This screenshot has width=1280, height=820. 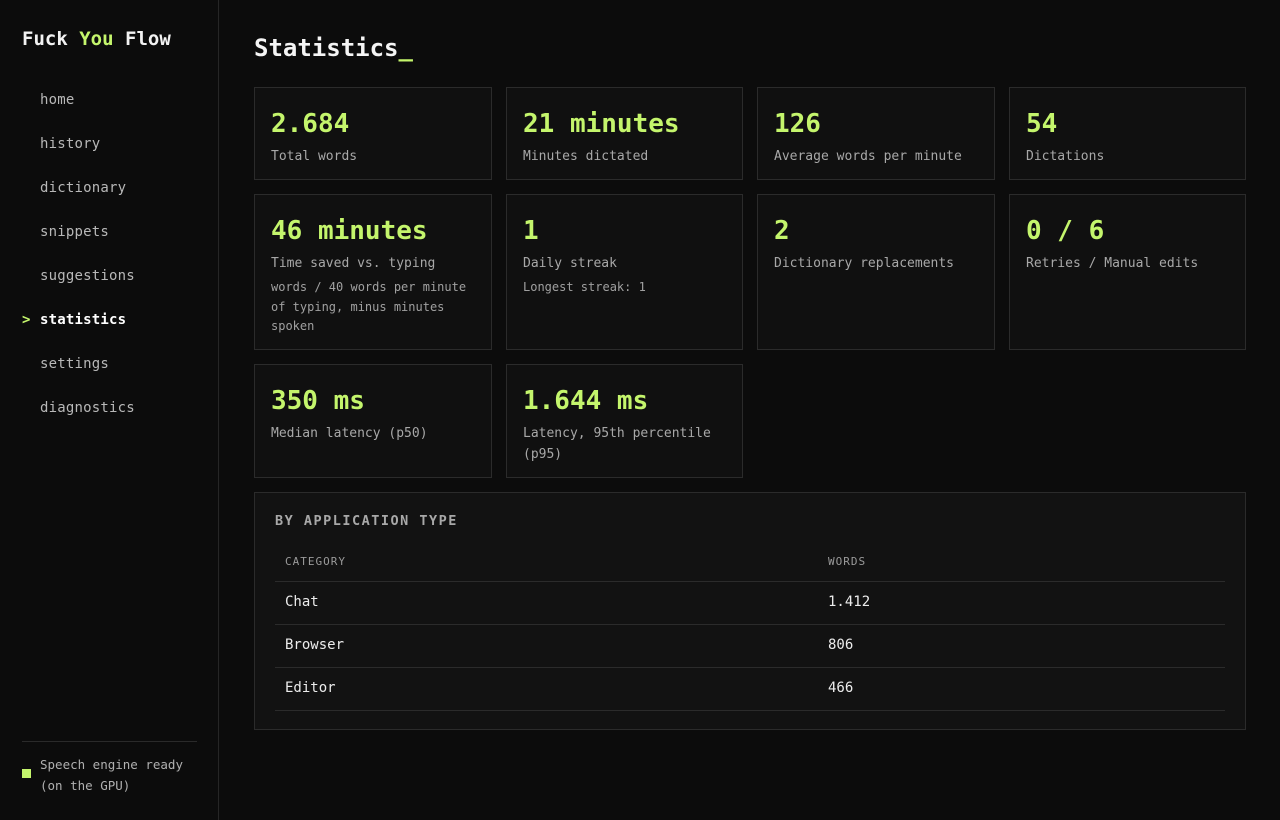 I want to click on sidebar-item-label: snippets, so click(x=75, y=232).